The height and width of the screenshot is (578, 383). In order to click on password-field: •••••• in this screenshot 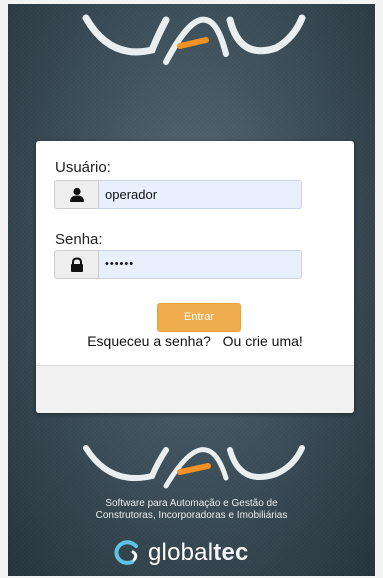, I will do `click(200, 264)`.